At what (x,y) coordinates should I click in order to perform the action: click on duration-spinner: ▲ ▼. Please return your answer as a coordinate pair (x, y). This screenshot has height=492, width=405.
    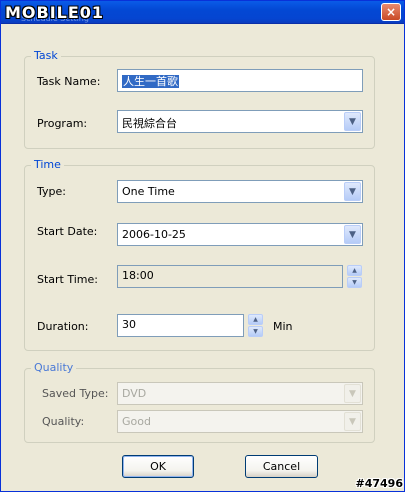
    Looking at the image, I should click on (255, 326).